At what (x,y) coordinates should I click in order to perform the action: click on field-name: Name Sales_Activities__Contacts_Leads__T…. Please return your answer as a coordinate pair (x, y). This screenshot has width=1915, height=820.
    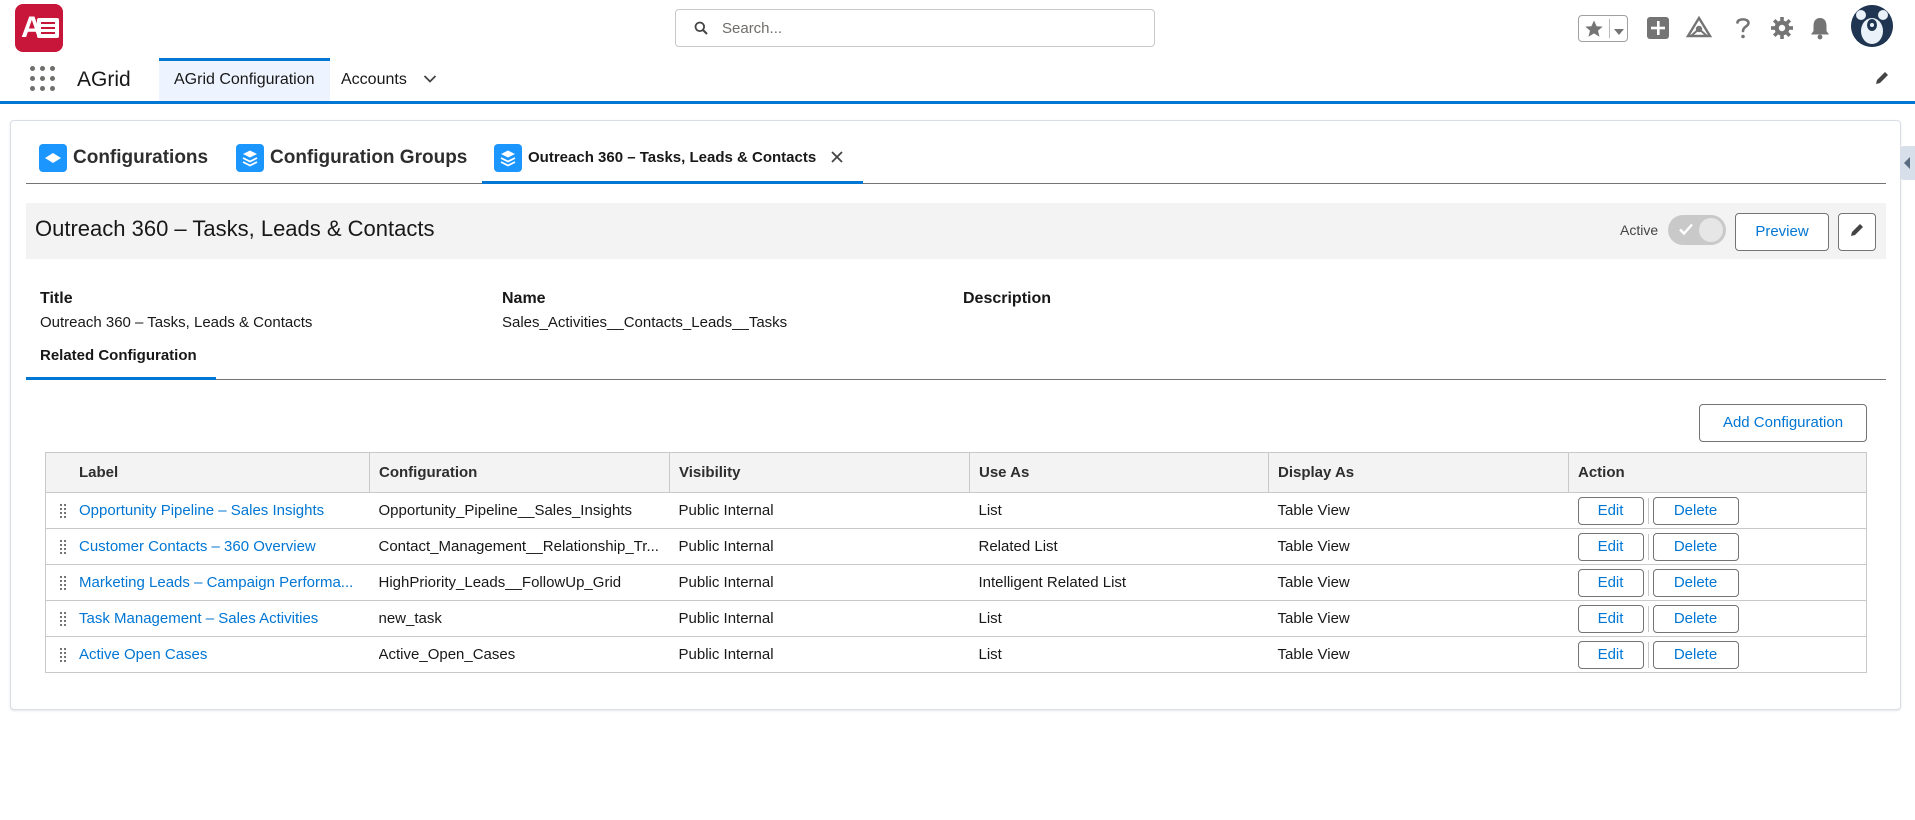
    Looking at the image, I should click on (644, 310).